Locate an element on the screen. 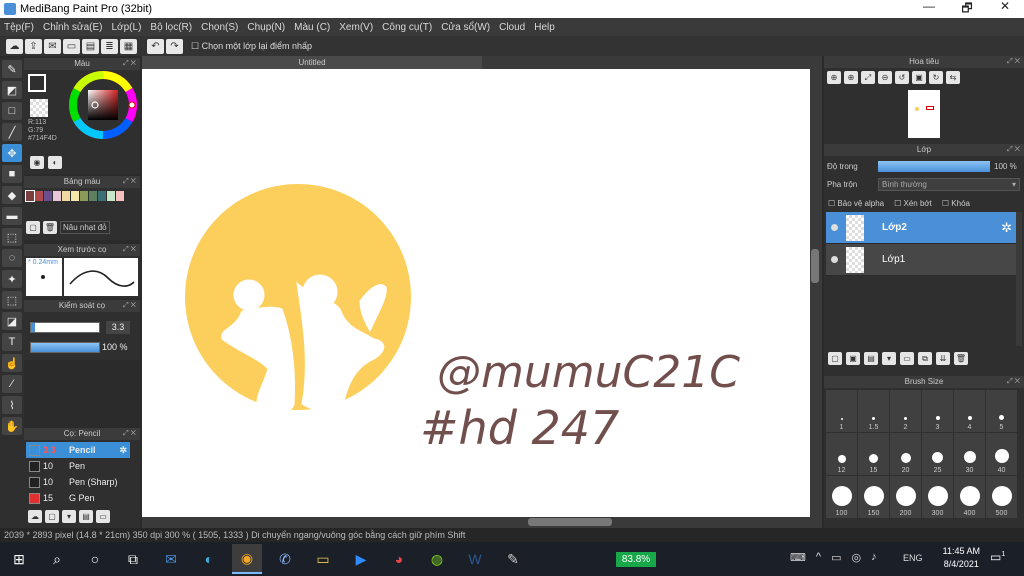 The height and width of the screenshot is (576, 1024). brush-size-cell: 300 is located at coordinates (937, 497).